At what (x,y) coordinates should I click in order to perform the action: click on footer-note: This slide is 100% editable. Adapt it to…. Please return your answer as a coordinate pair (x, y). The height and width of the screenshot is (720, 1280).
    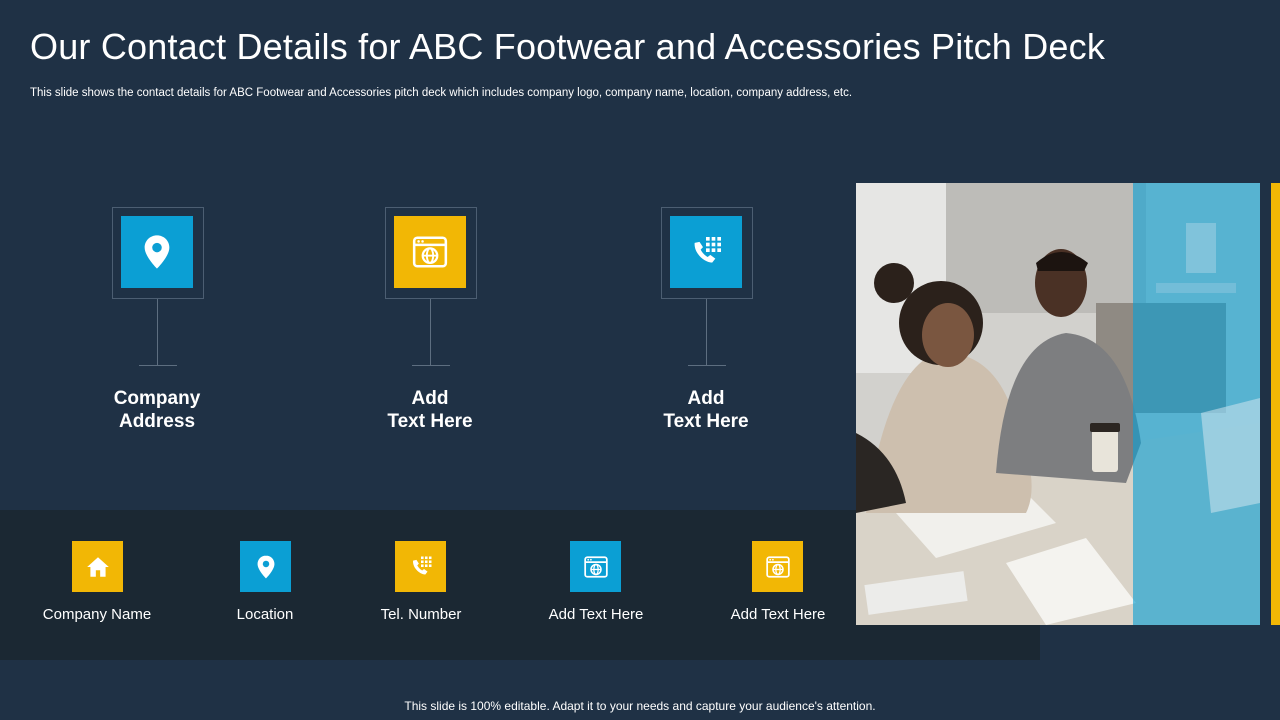
    Looking at the image, I should click on (640, 706).